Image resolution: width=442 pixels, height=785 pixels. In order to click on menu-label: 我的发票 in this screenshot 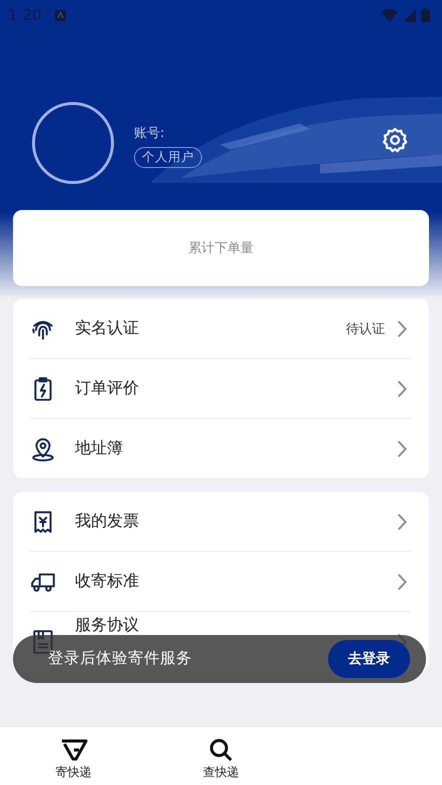, I will do `click(107, 521)`.